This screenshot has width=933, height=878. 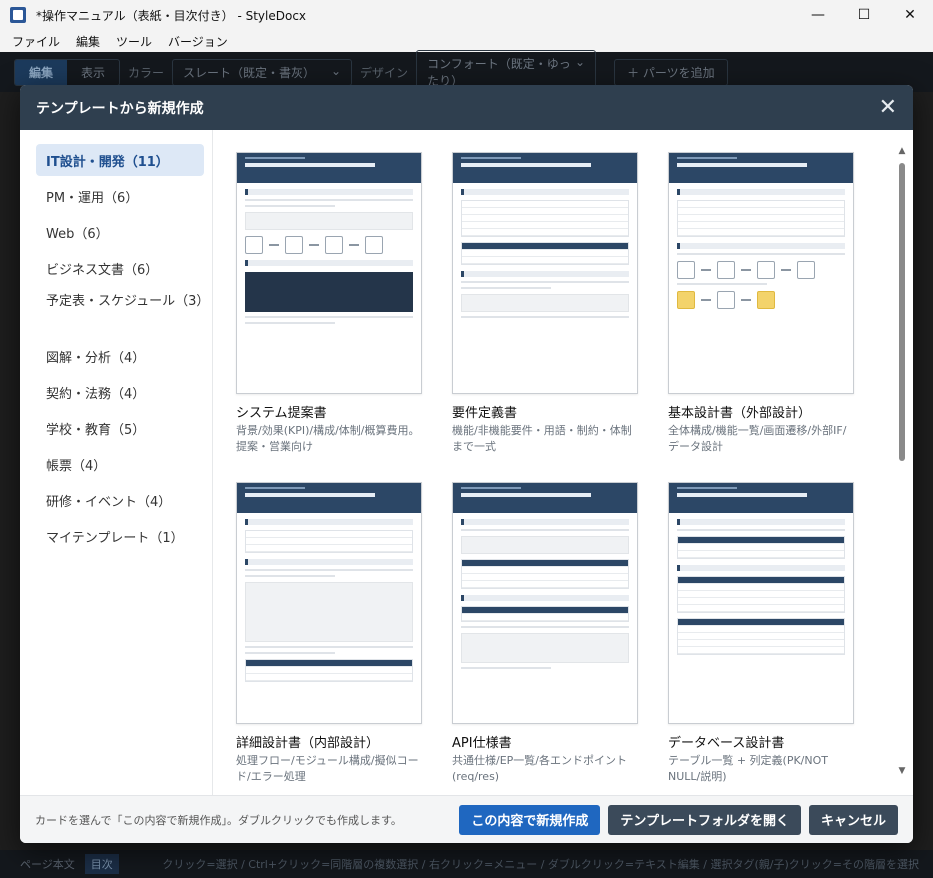 I want to click on category-schedule: 予定表・スケジュール（3）, so click(x=122, y=312).